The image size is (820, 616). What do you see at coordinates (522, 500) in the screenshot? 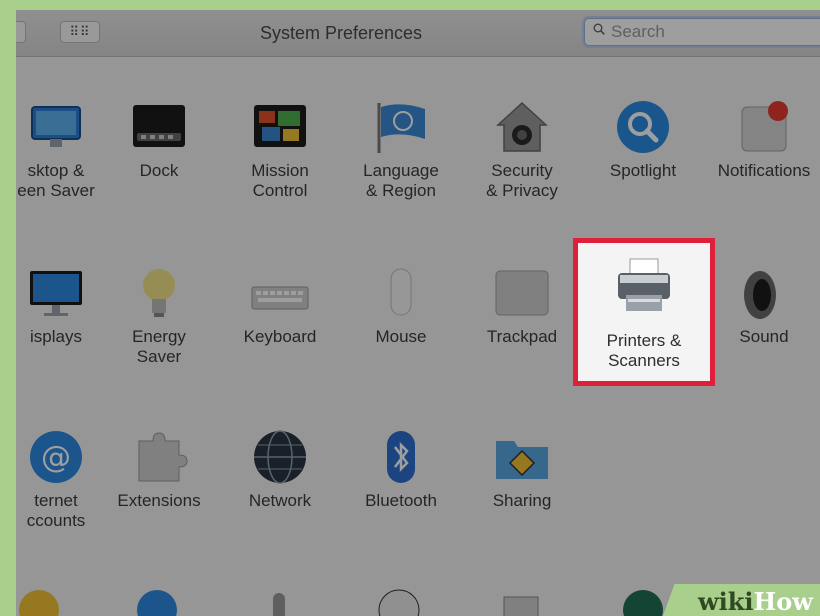
I see `pref-label: Sharing` at bounding box center [522, 500].